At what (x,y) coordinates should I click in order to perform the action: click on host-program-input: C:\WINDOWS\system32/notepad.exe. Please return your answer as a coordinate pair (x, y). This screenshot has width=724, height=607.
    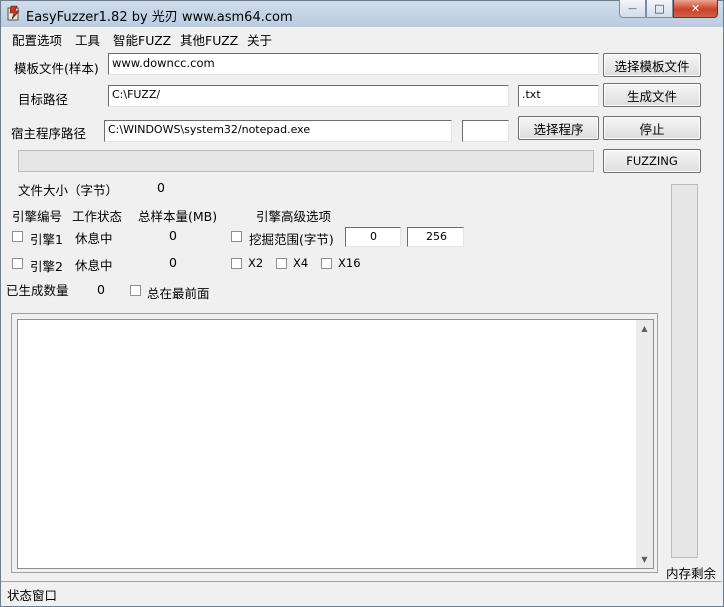
    Looking at the image, I should click on (278, 131).